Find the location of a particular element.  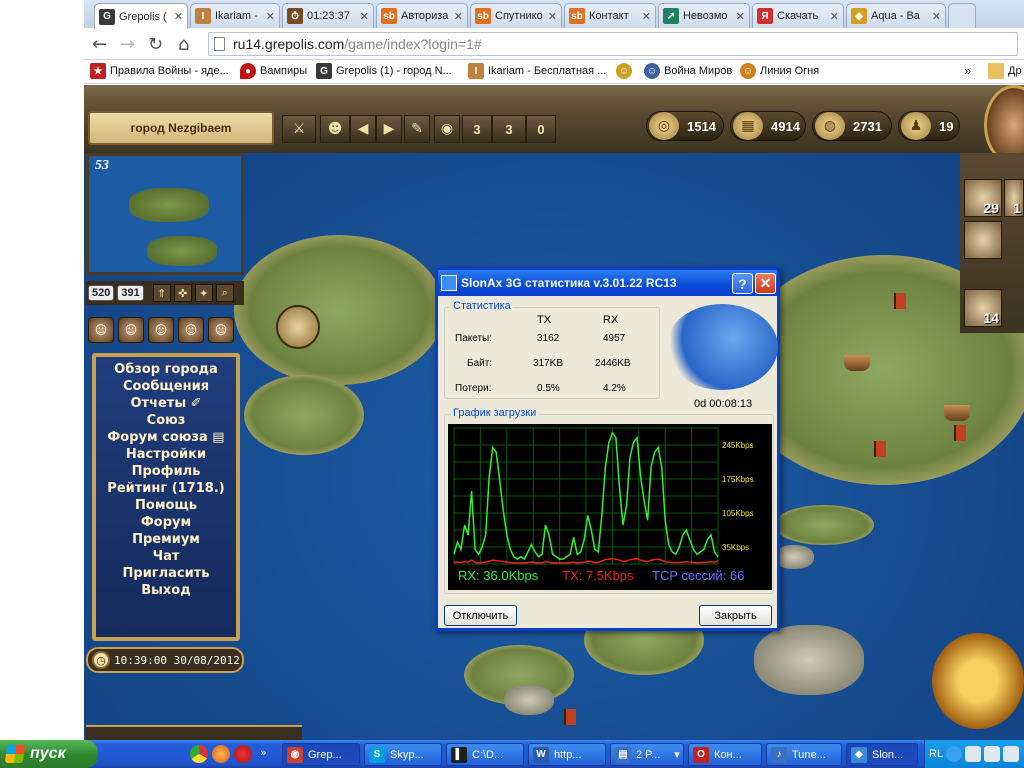

menu-chat: Чат is located at coordinates (166, 556).